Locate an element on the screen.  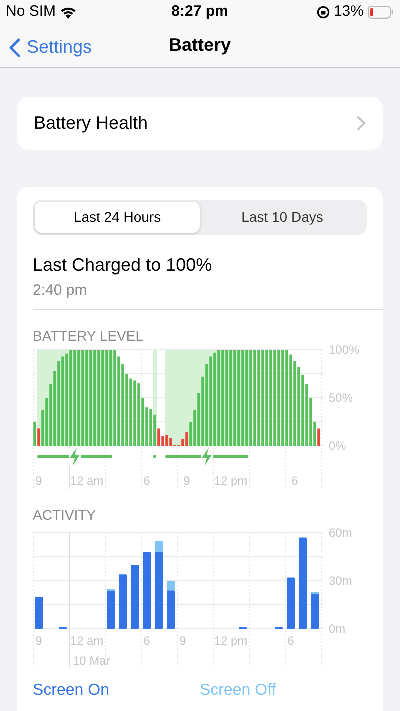
date-label: 10 Mar is located at coordinates (91, 661).